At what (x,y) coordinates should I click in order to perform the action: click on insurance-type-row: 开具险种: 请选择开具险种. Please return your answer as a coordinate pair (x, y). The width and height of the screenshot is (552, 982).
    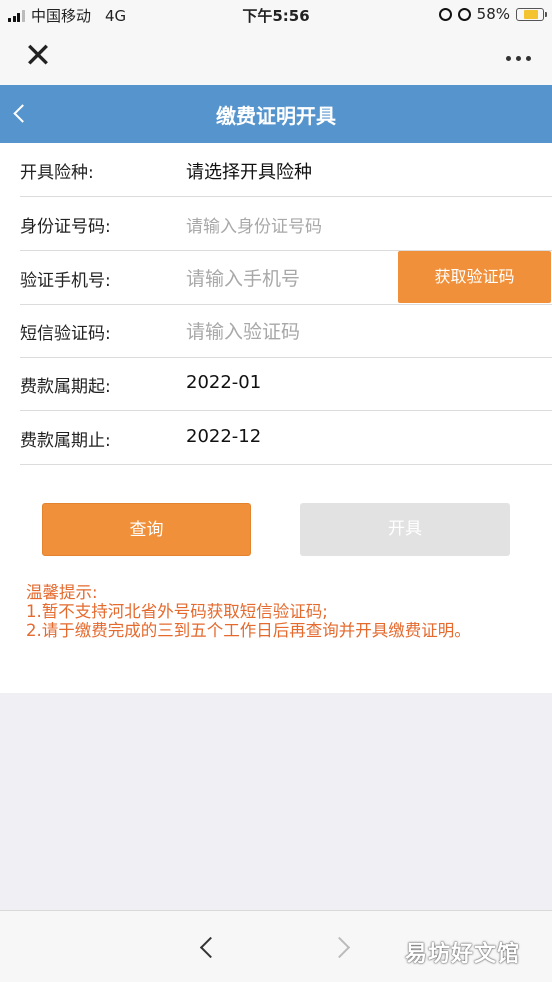
    Looking at the image, I should click on (286, 170).